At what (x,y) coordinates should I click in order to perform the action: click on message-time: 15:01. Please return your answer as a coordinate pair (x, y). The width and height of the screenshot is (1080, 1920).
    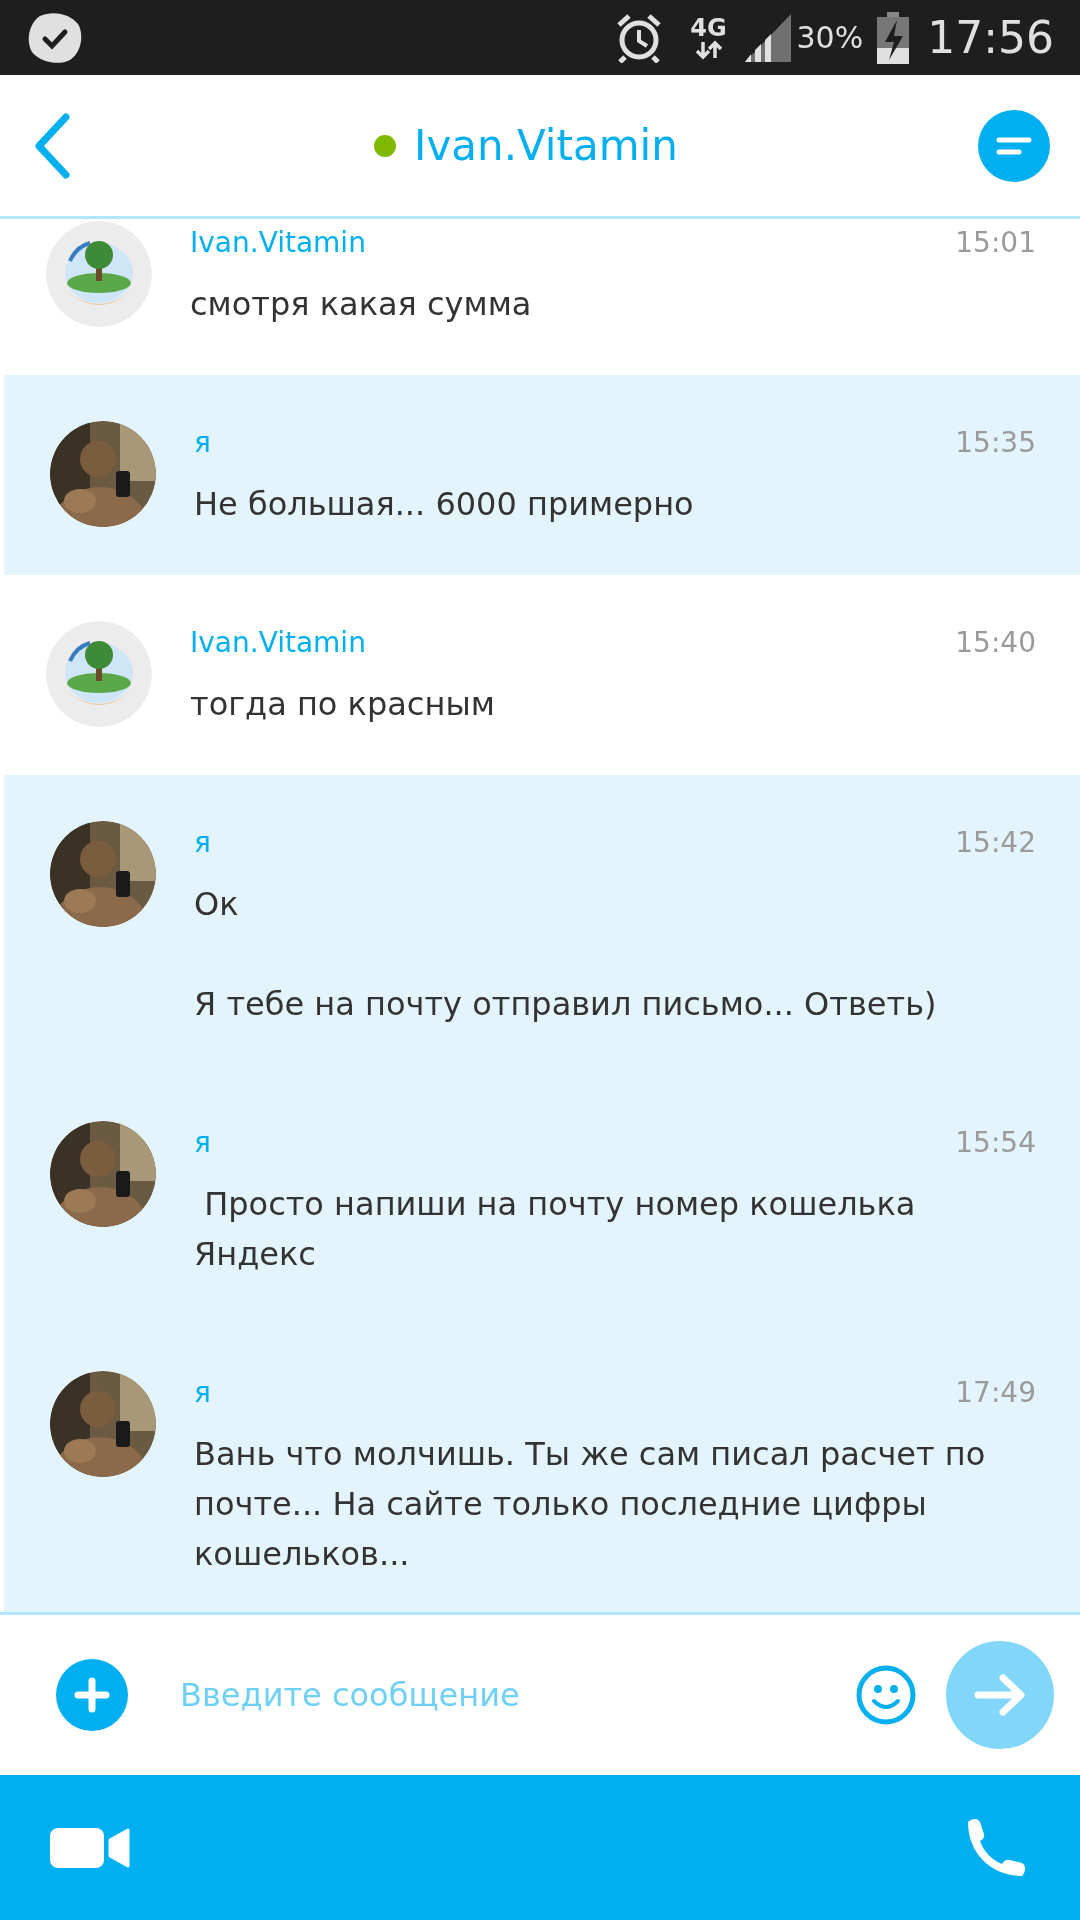
    Looking at the image, I should click on (995, 243).